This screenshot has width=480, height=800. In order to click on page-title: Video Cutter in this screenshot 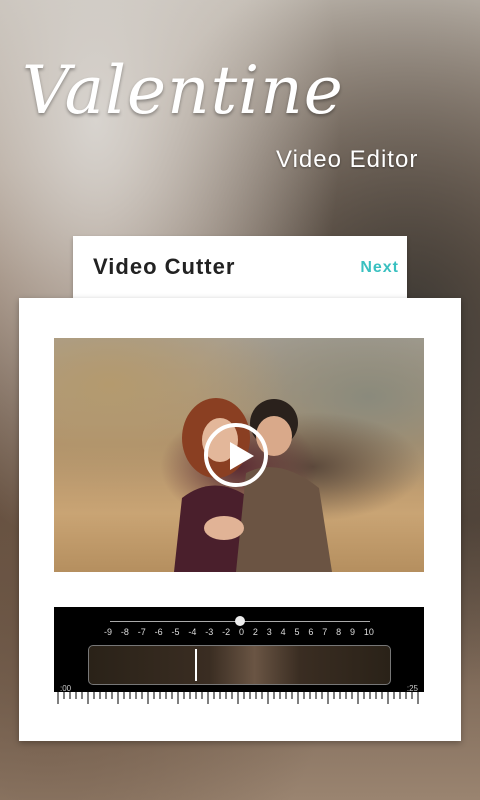, I will do `click(164, 266)`.